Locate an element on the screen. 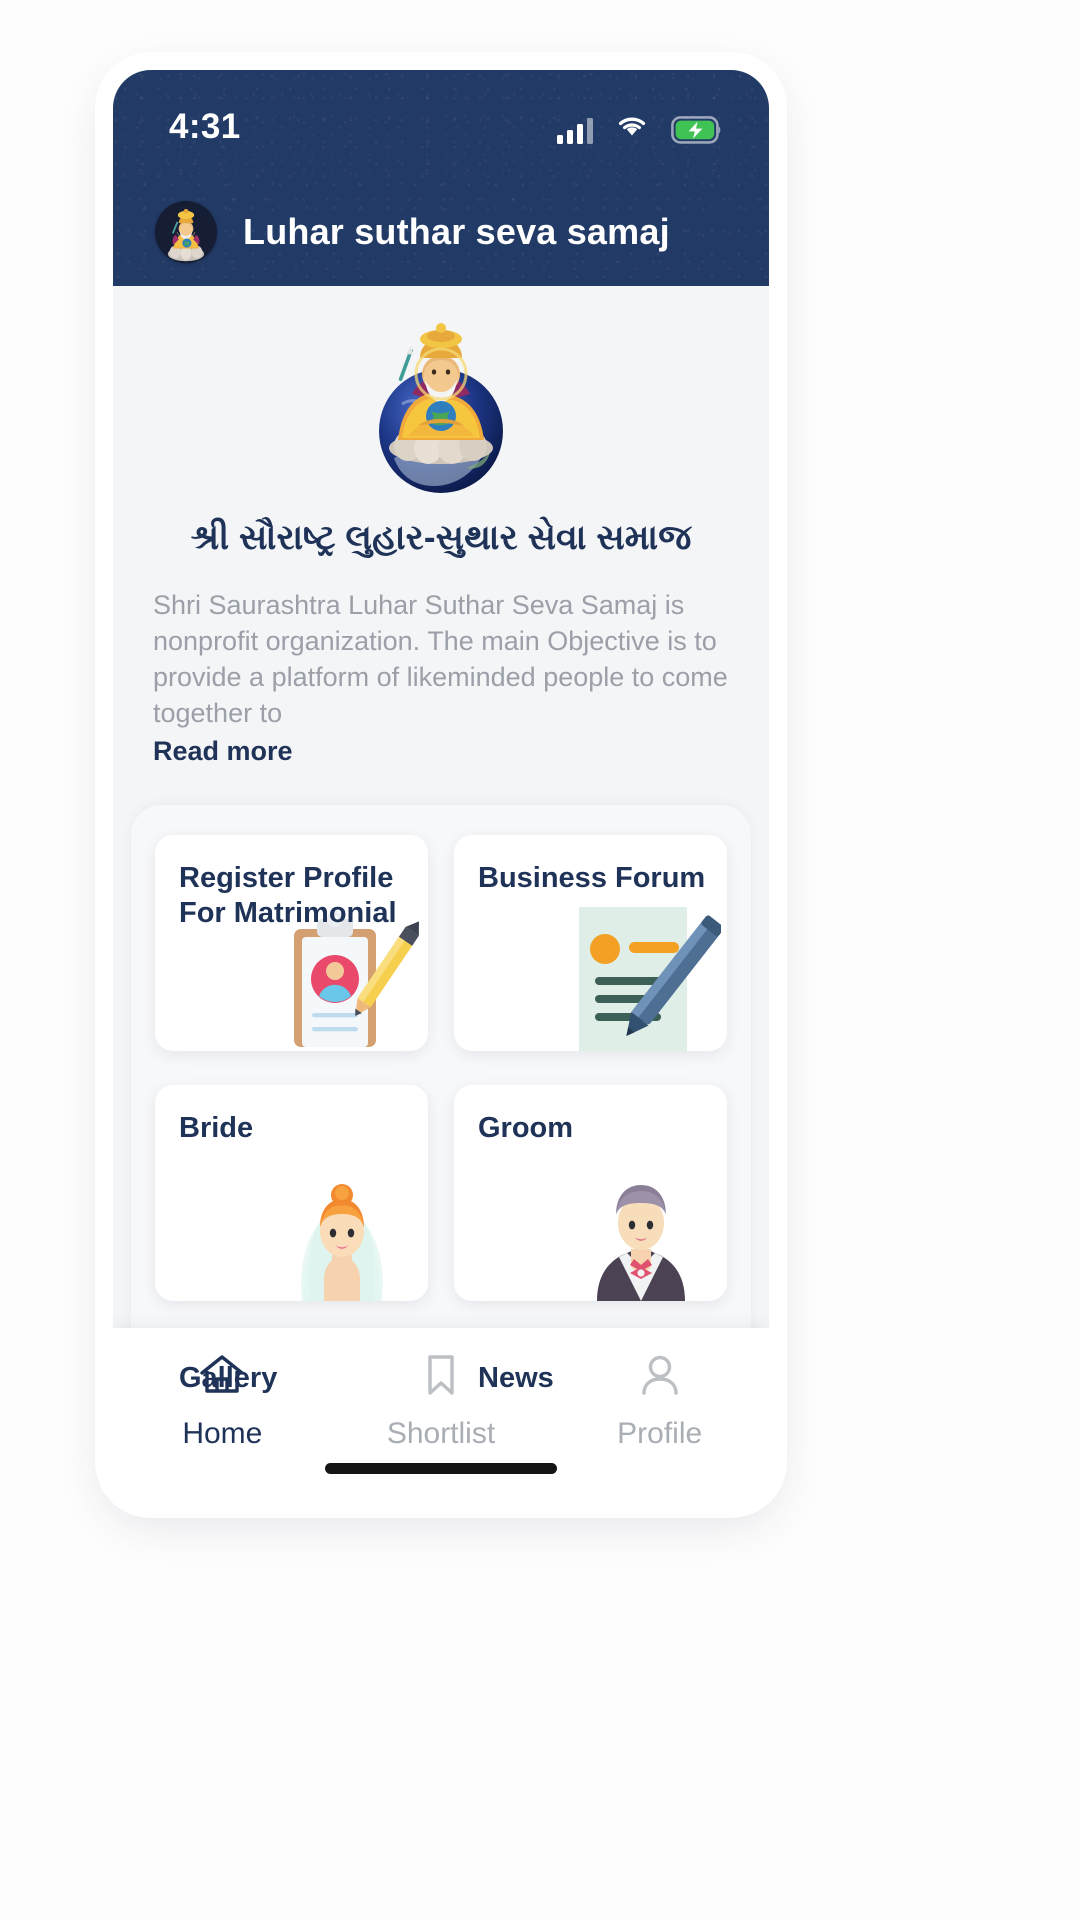 Image resolution: width=1080 pixels, height=1920 pixels. signal-bars-icon is located at coordinates (575, 131).